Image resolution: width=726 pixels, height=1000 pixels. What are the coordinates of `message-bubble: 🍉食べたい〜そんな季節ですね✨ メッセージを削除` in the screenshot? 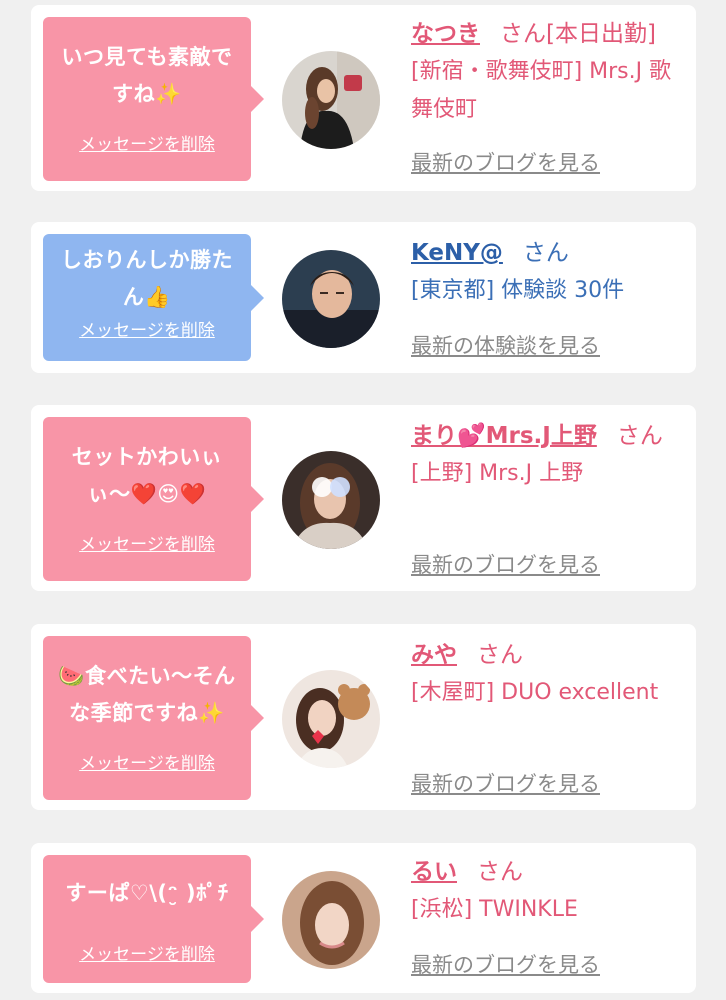 It's located at (153, 718).